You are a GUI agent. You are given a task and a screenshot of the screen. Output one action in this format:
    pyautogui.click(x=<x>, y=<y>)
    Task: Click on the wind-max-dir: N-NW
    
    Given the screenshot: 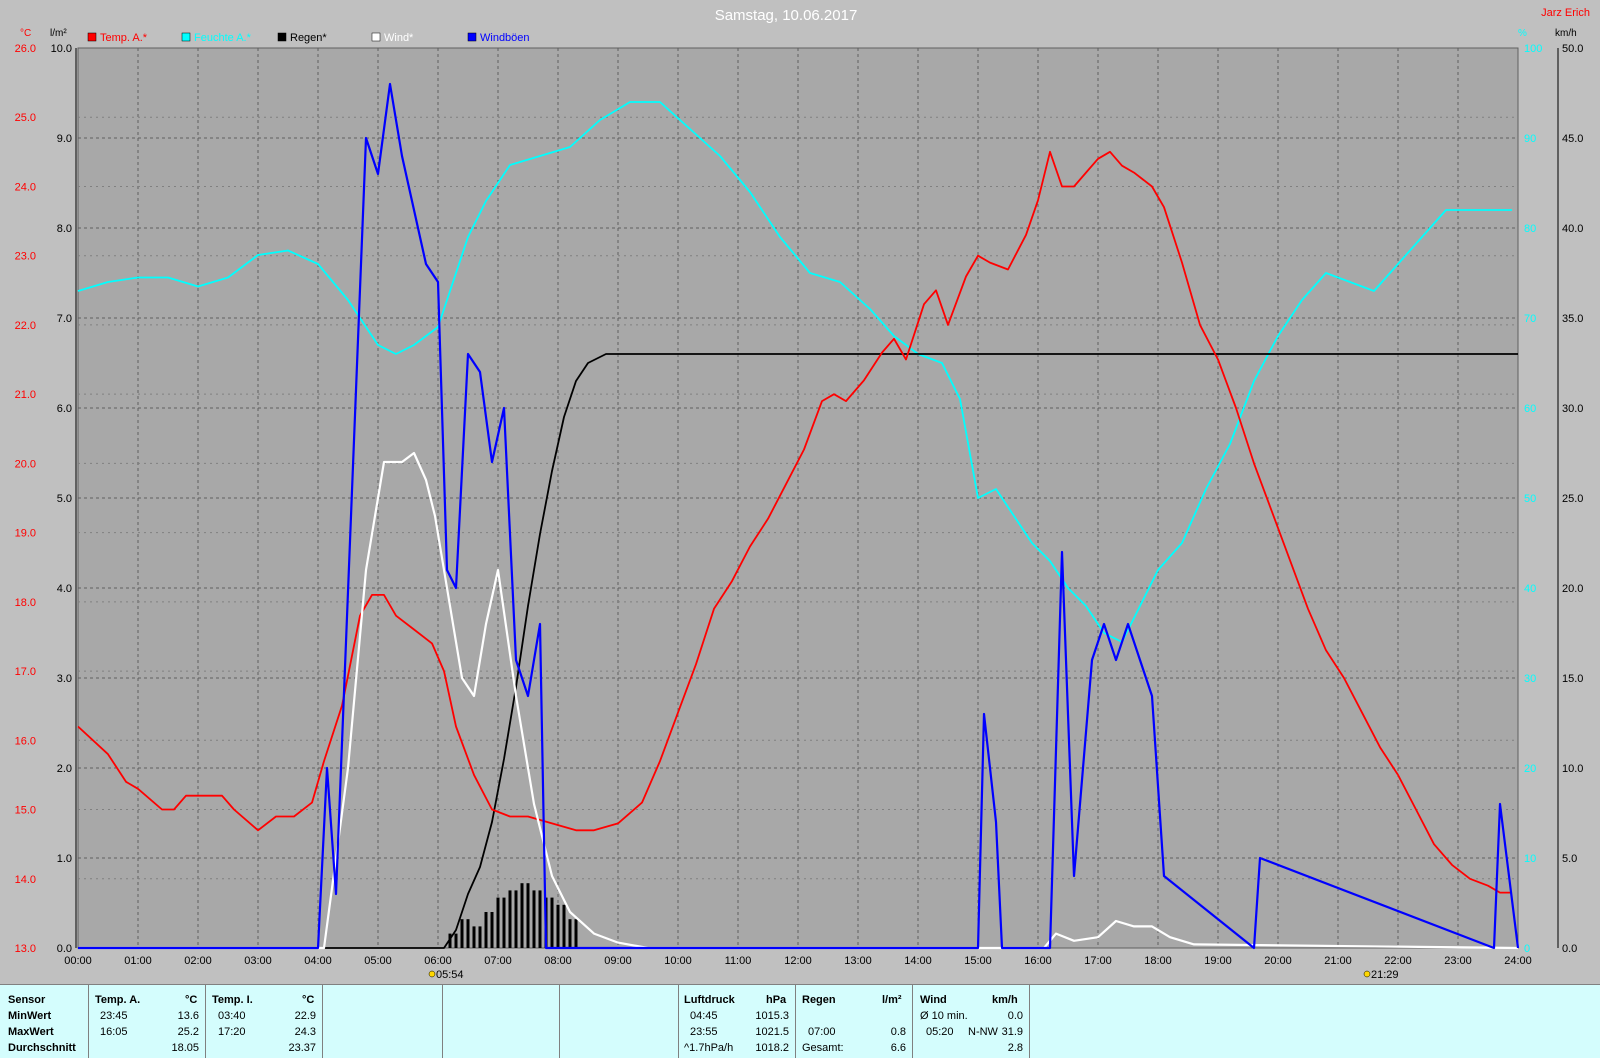 What is the action you would take?
    pyautogui.click(x=983, y=1032)
    